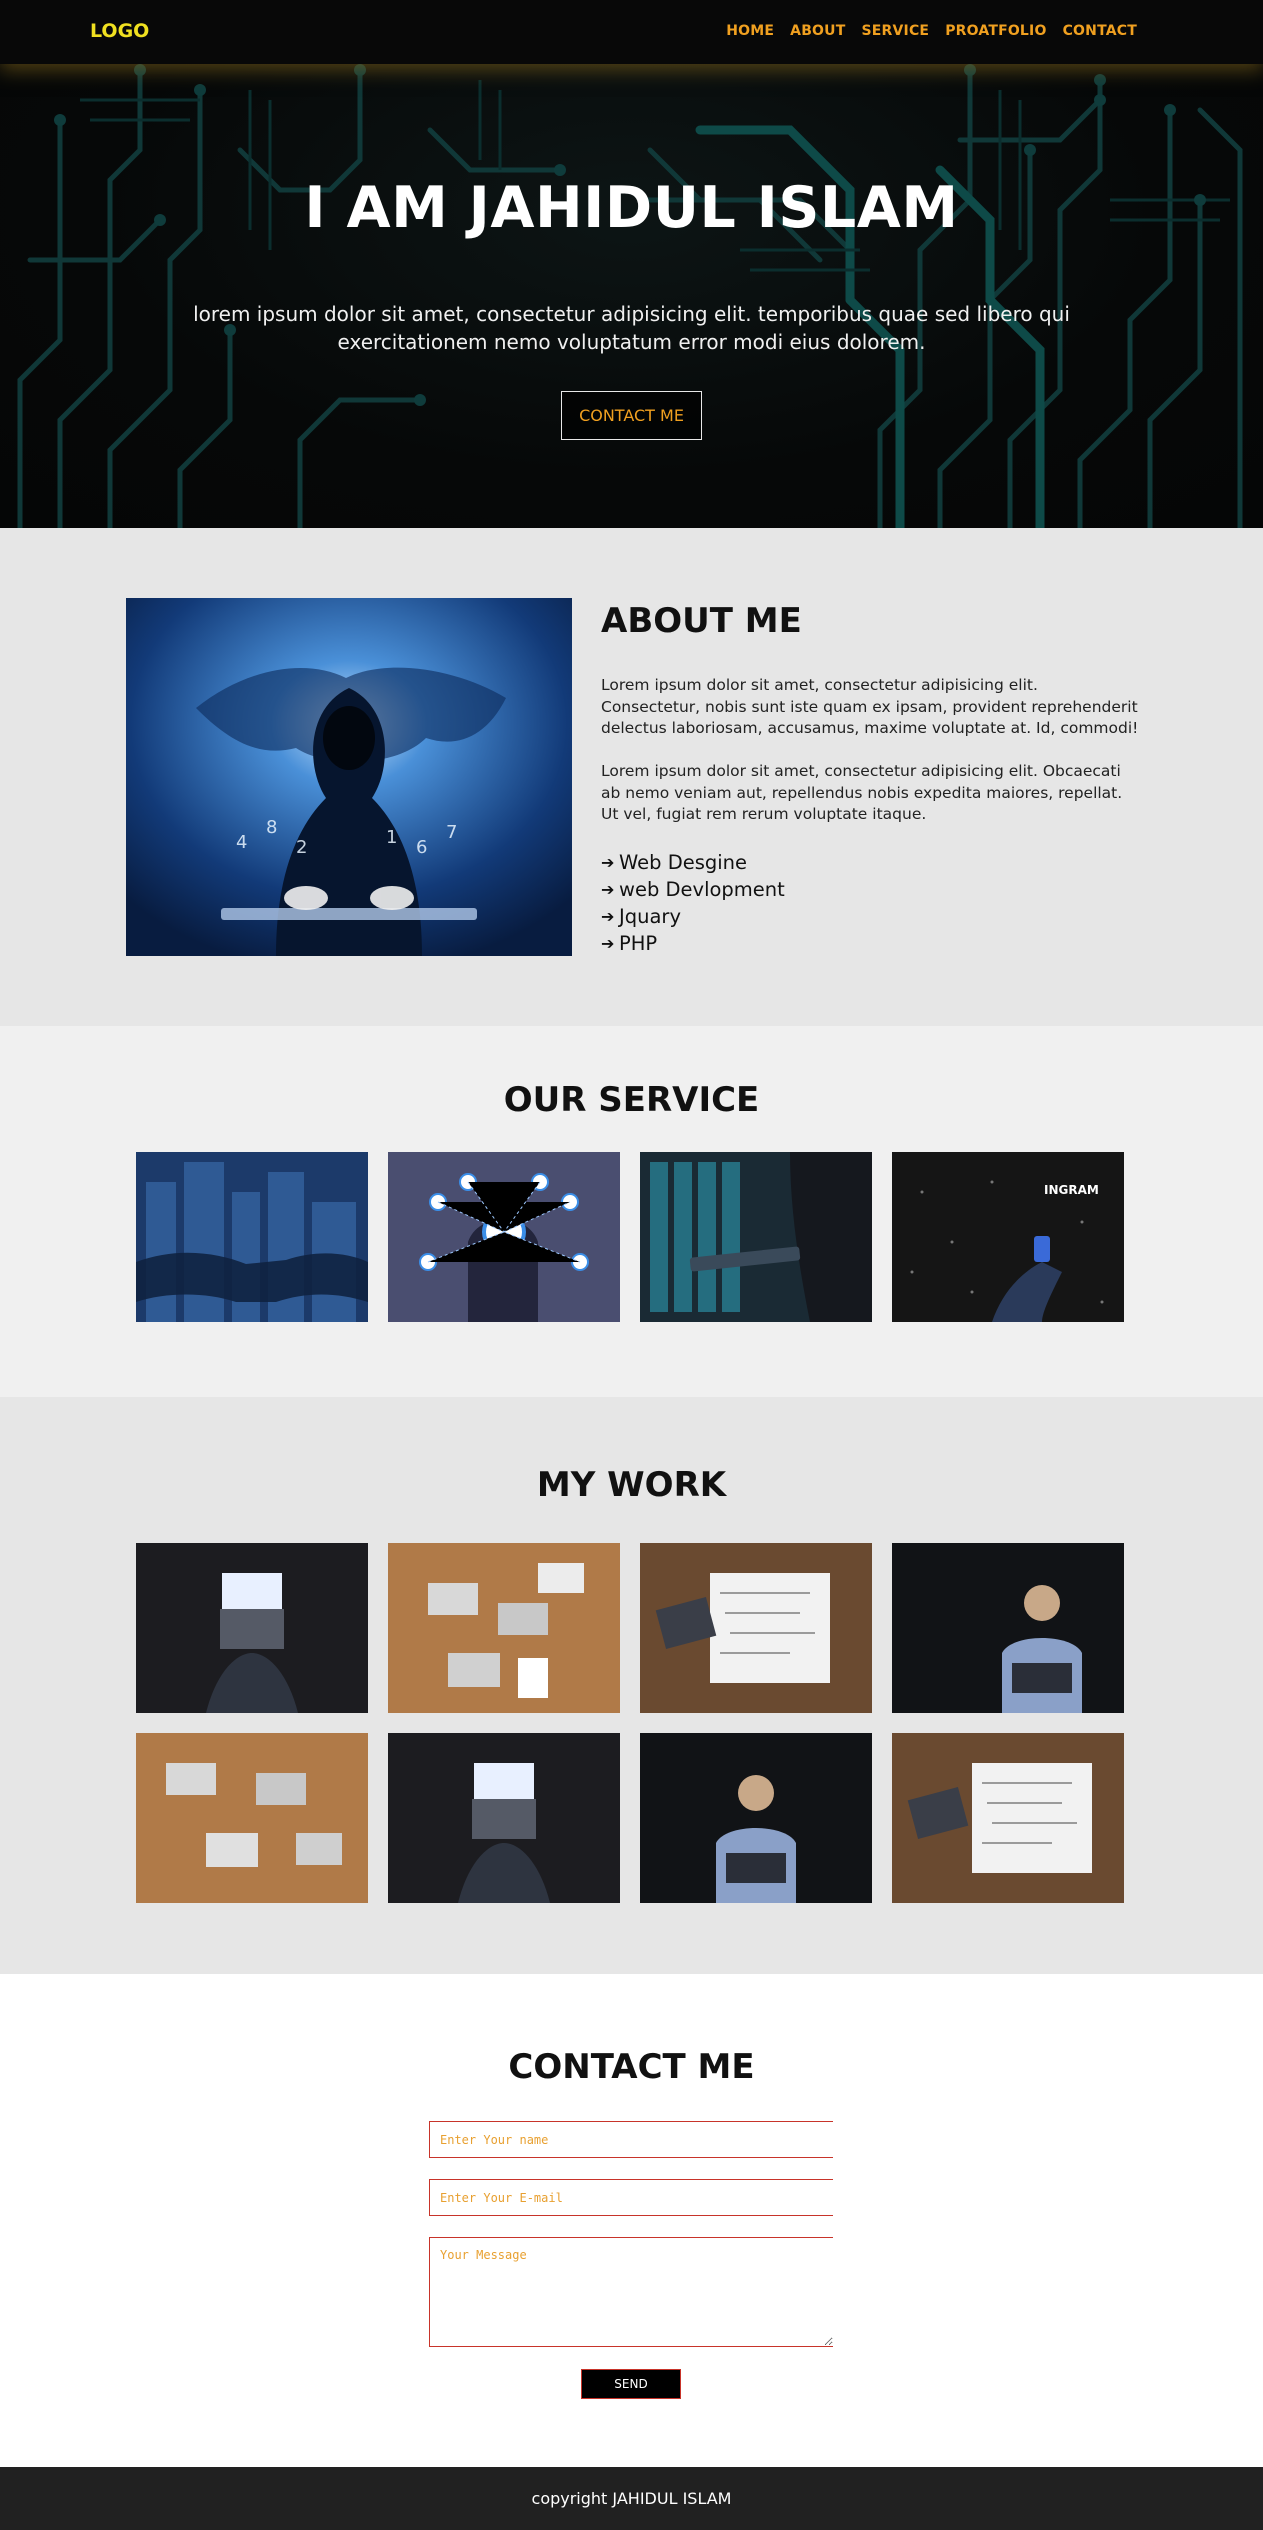  What do you see at coordinates (252, 1237) in the screenshot?
I see `service-image-handshake` at bounding box center [252, 1237].